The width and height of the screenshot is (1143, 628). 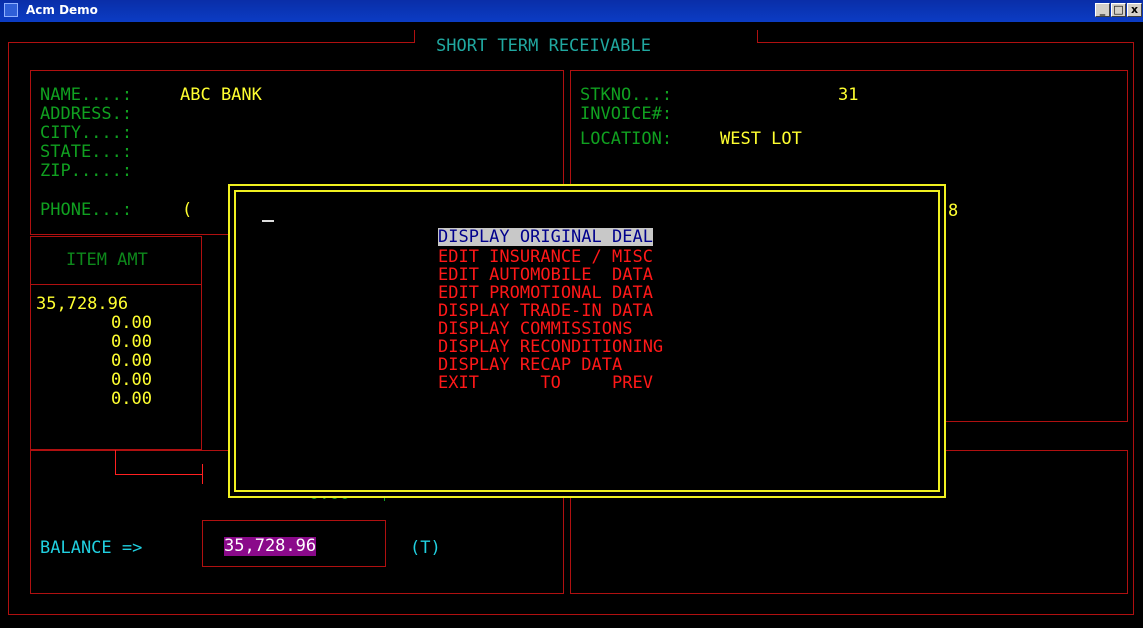 I want to click on bracket-left-vertical, so click(x=115, y=462).